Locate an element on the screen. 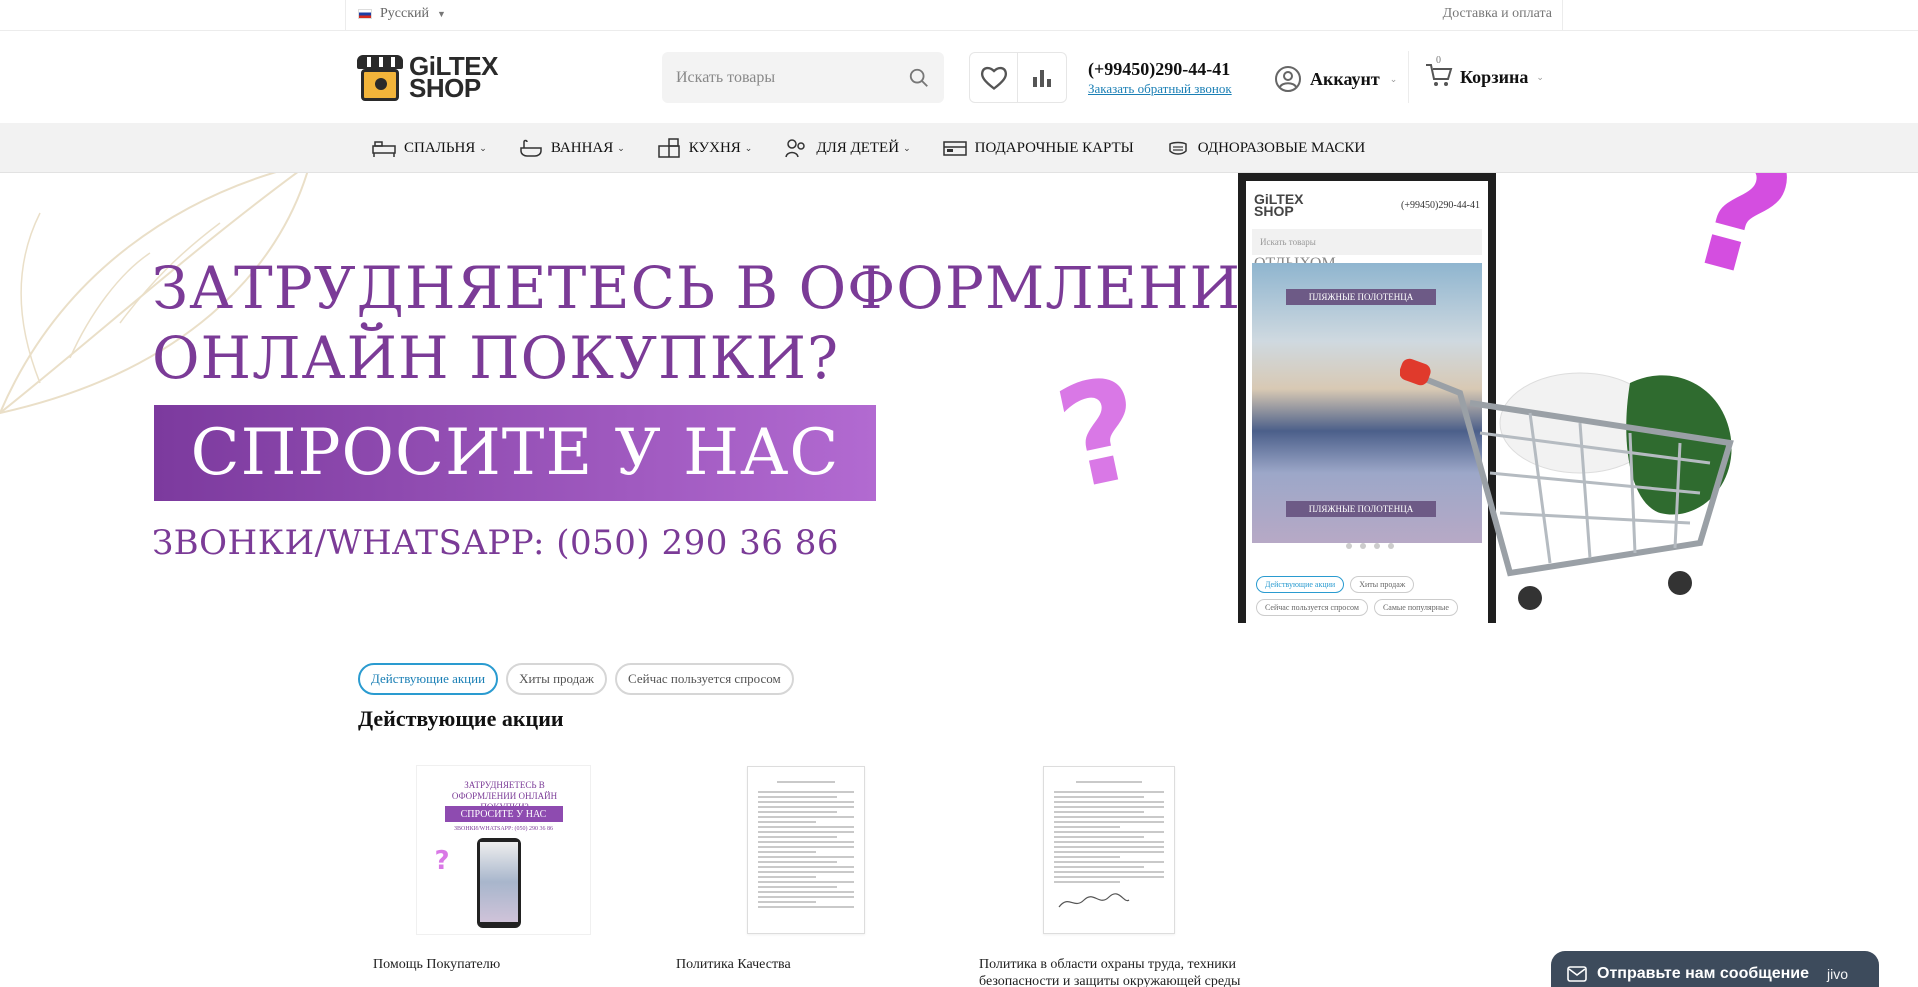 This screenshot has height=987, width=1918. nav-item-masks: ОДНОРАЗОВЫЕ МАСКИ is located at coordinates (1265, 148).